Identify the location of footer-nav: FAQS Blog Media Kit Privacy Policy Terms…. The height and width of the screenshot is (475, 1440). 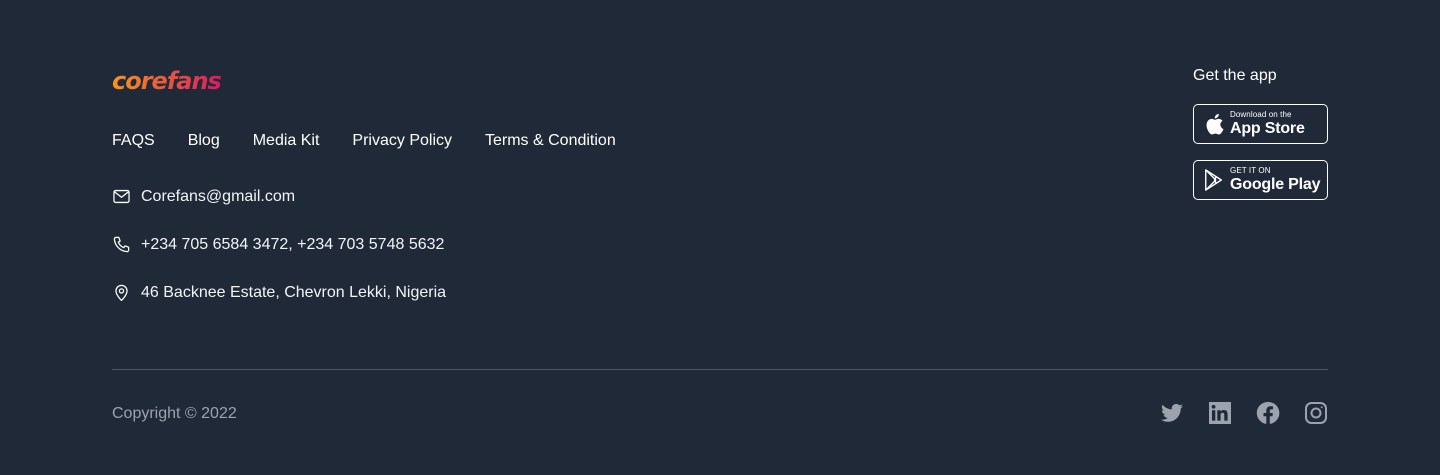
(364, 141).